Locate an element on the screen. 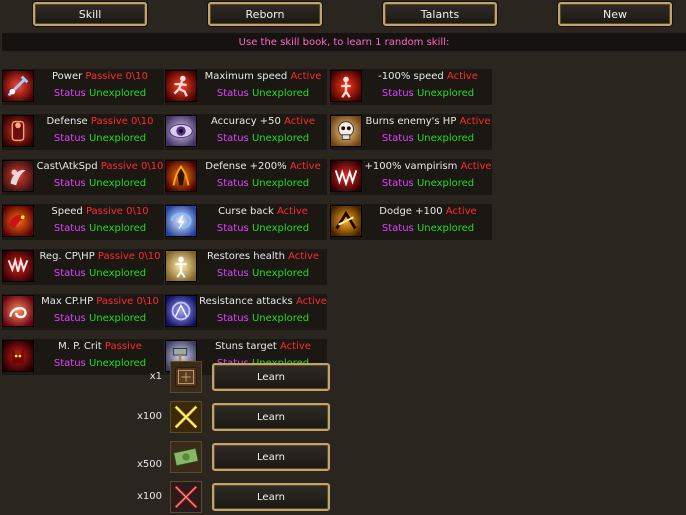 This screenshot has width=686, height=515. eye-icon is located at coordinates (181, 131).